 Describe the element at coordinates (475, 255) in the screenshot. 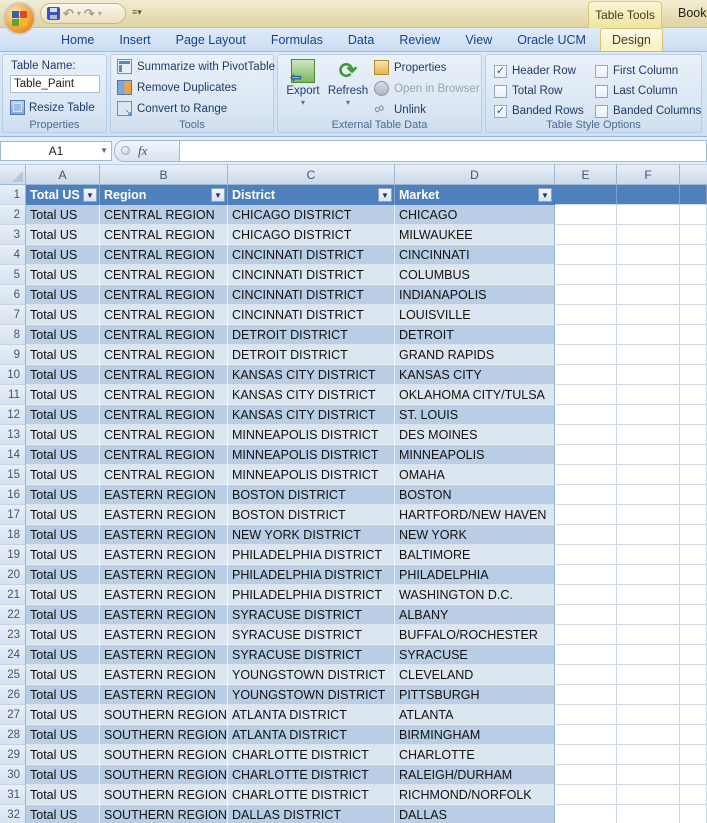

I see `cell: CINCINNATI` at that location.